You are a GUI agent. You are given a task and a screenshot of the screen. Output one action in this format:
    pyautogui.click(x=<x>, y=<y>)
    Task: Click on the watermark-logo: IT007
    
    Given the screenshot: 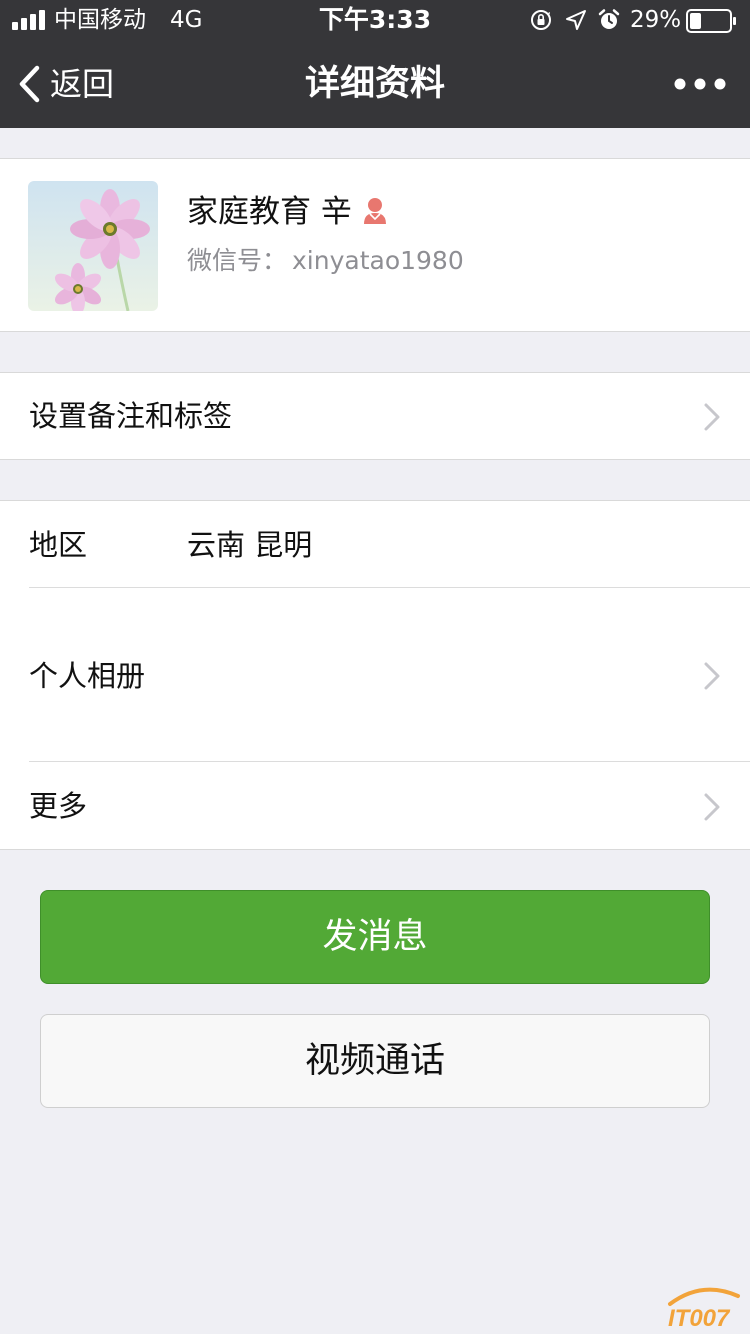 What is the action you would take?
    pyautogui.click(x=704, y=1308)
    